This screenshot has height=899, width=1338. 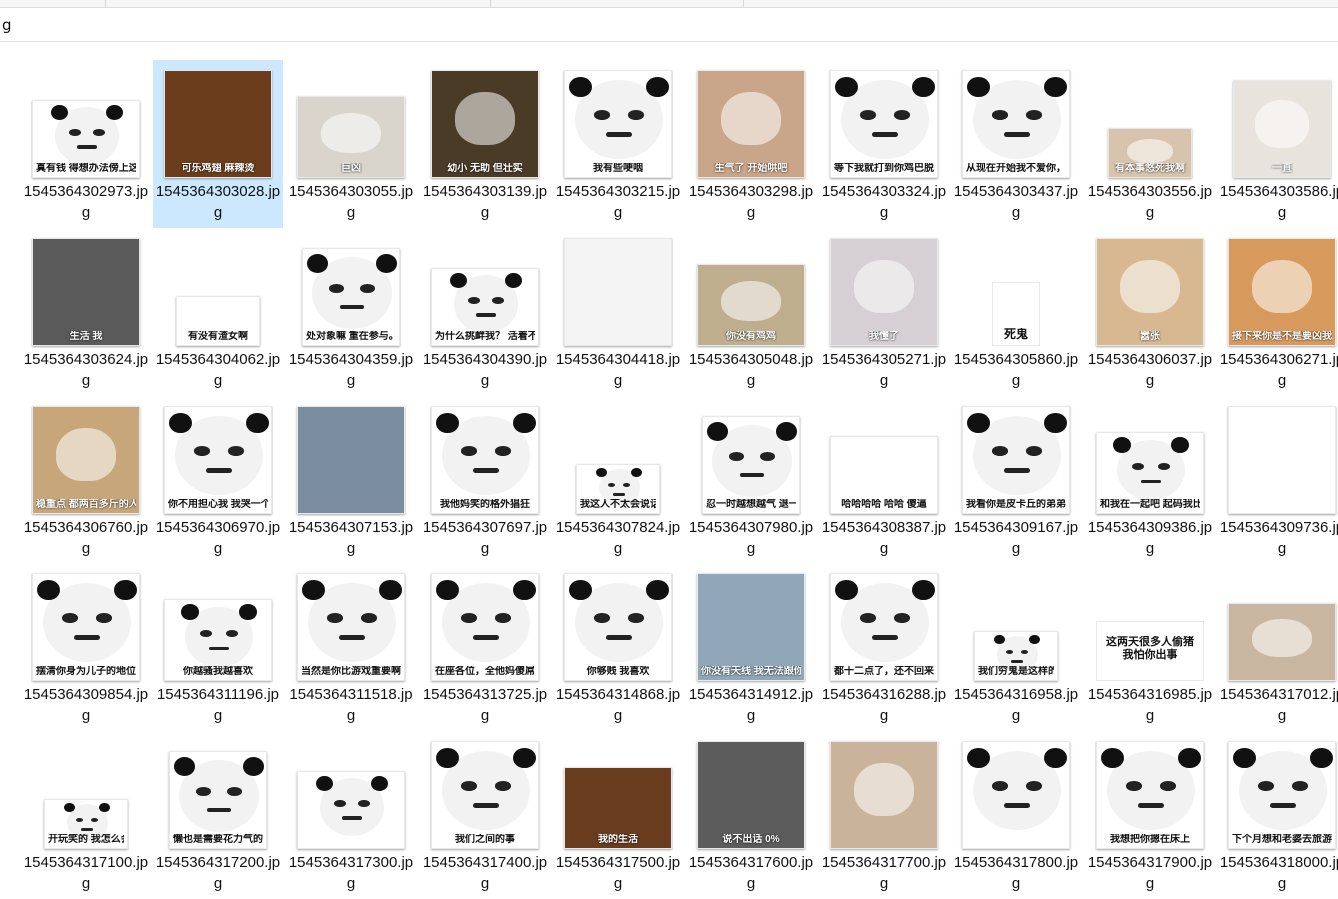 I want to click on file-item: 你没有天线 我无法跟你沟通 1545364314912.jpg, so click(x=751, y=647).